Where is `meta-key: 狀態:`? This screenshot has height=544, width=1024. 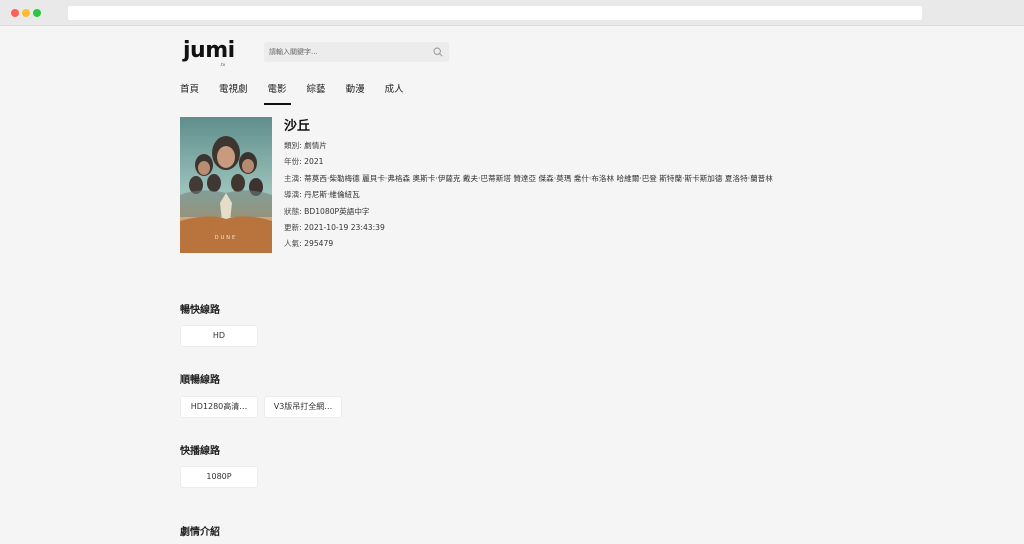 meta-key: 狀態: is located at coordinates (293, 211).